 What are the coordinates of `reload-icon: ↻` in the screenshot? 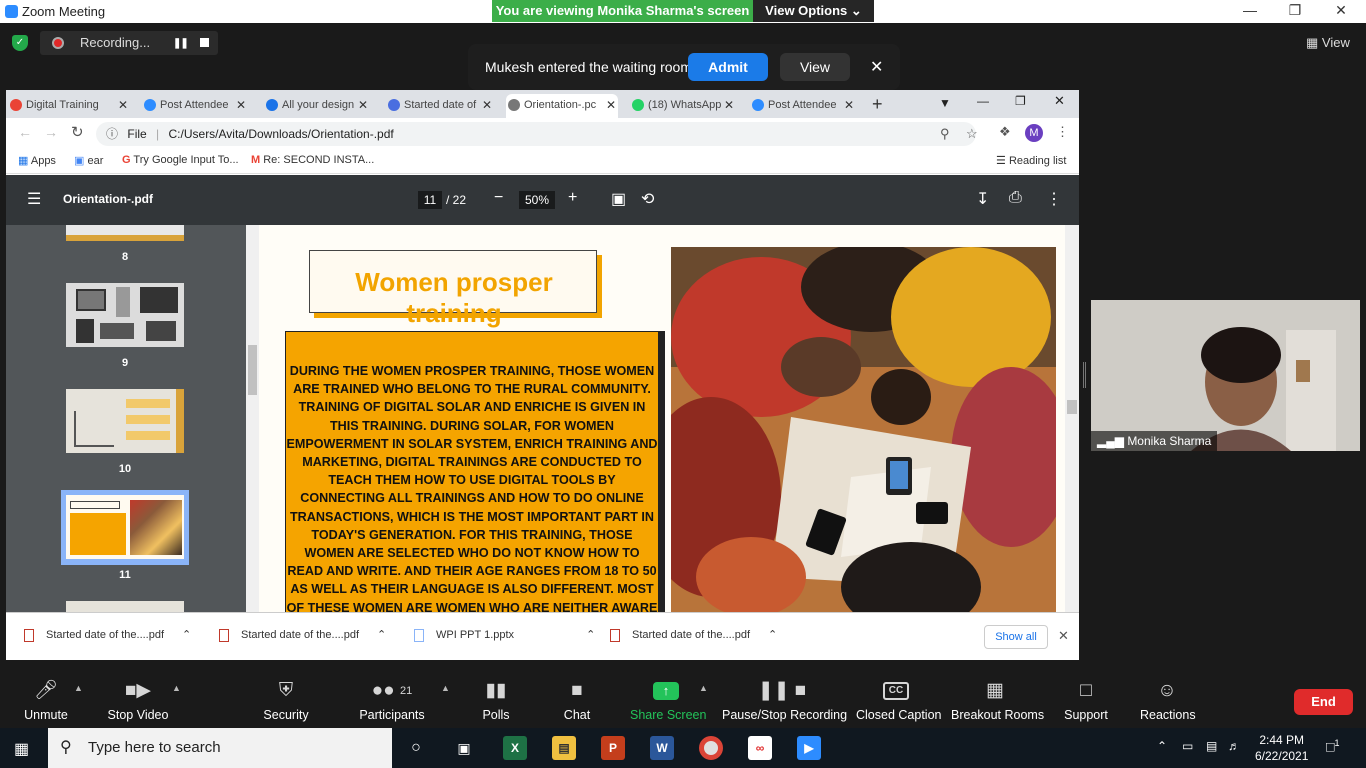 It's located at (77, 132).